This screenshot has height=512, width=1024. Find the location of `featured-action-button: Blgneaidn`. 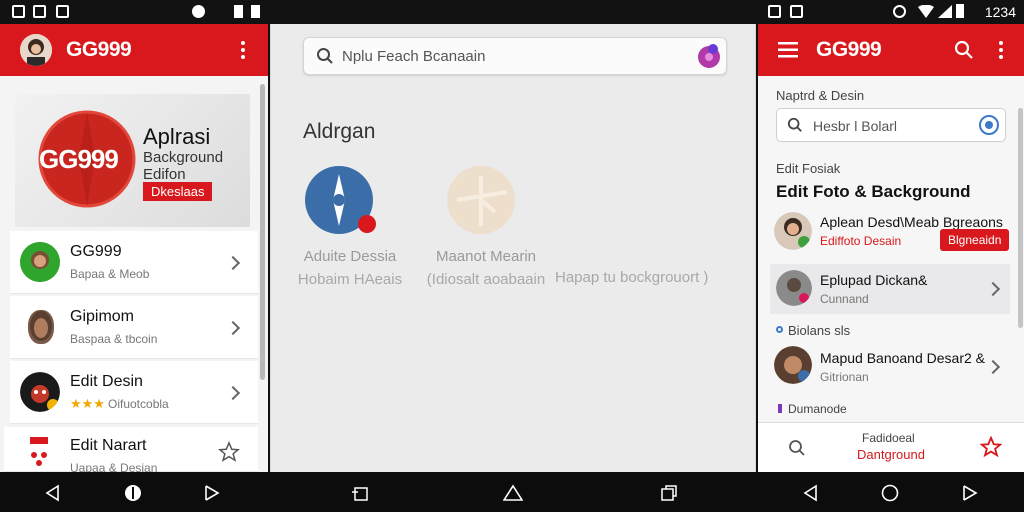

featured-action-button: Blgneaidn is located at coordinates (975, 240).